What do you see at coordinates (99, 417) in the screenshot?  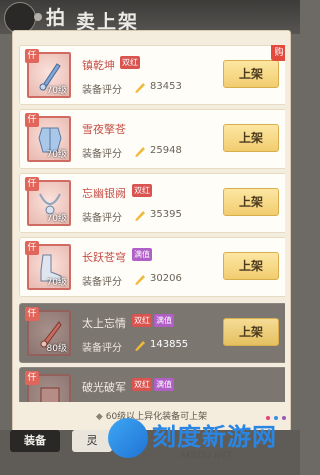 I see `diamond-icon: ◆` at bounding box center [99, 417].